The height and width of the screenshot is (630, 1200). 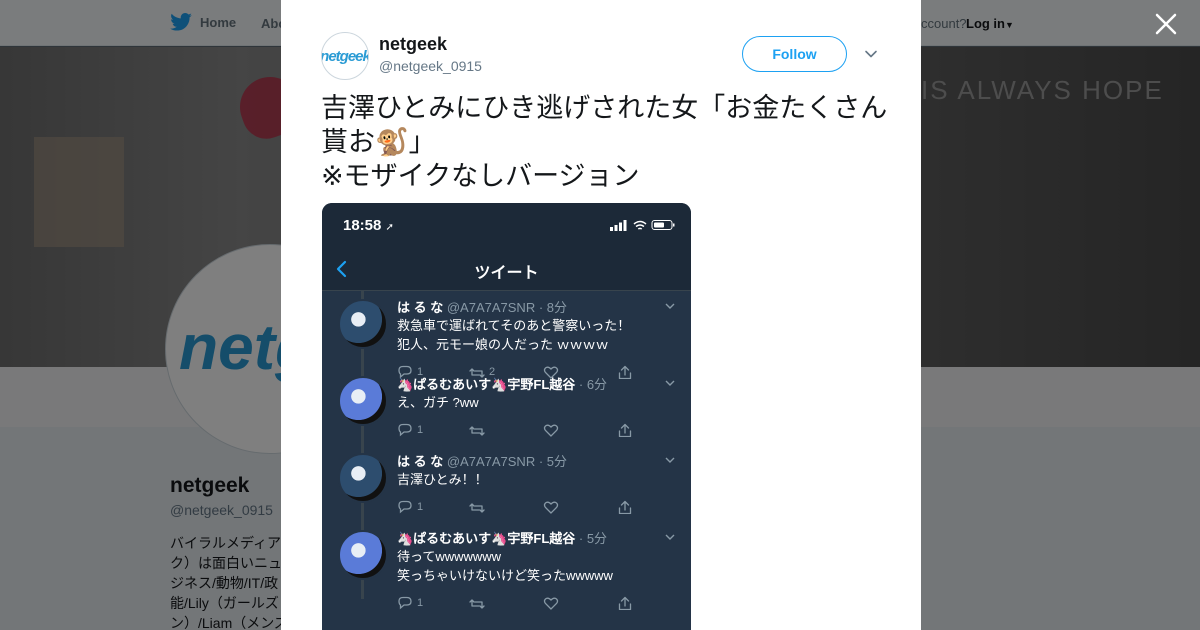 I want to click on tweet-text: 吉澤ひとみにひき逃げされた女「お金たくさん貰お🐒」 ※モザイクなしバージョン, so click(x=604, y=142).